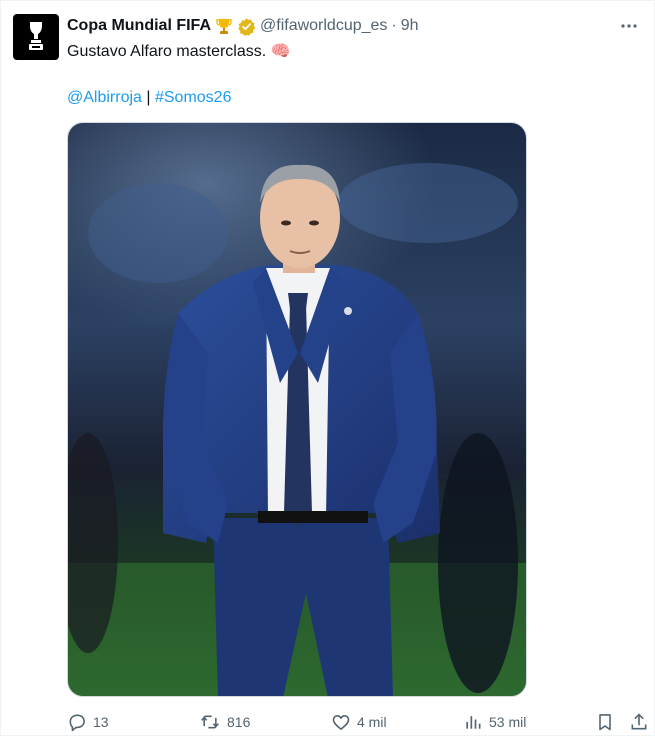  Describe the element at coordinates (210, 722) in the screenshot. I see `retweet-icon` at that location.